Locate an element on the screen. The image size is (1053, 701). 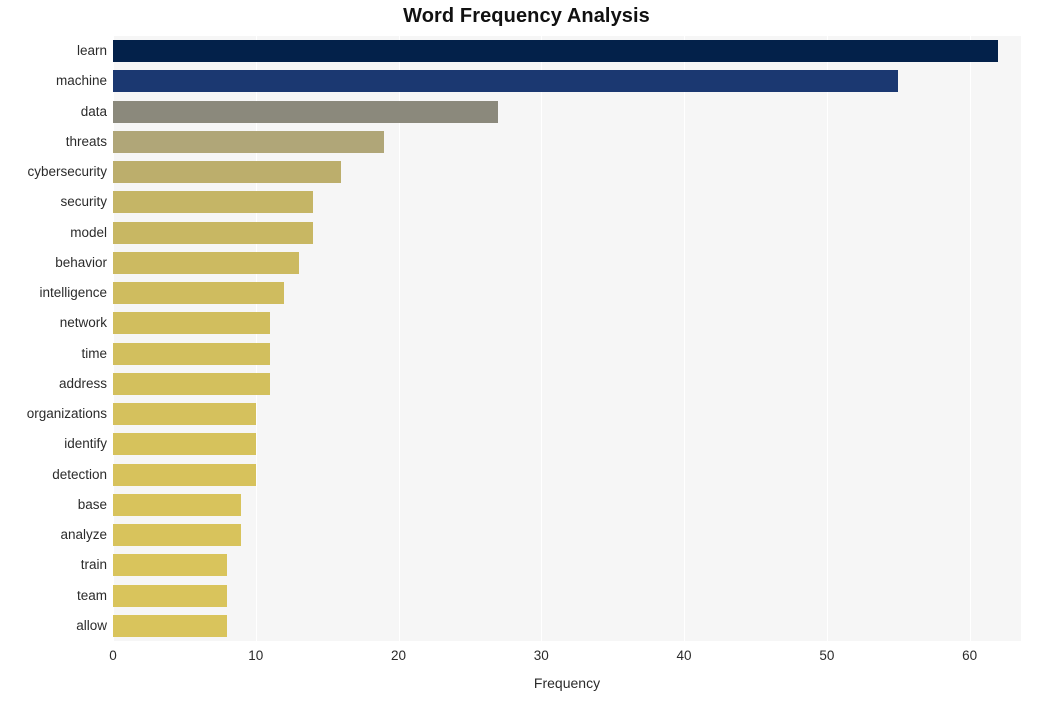
bar-threats is located at coordinates (249, 141).